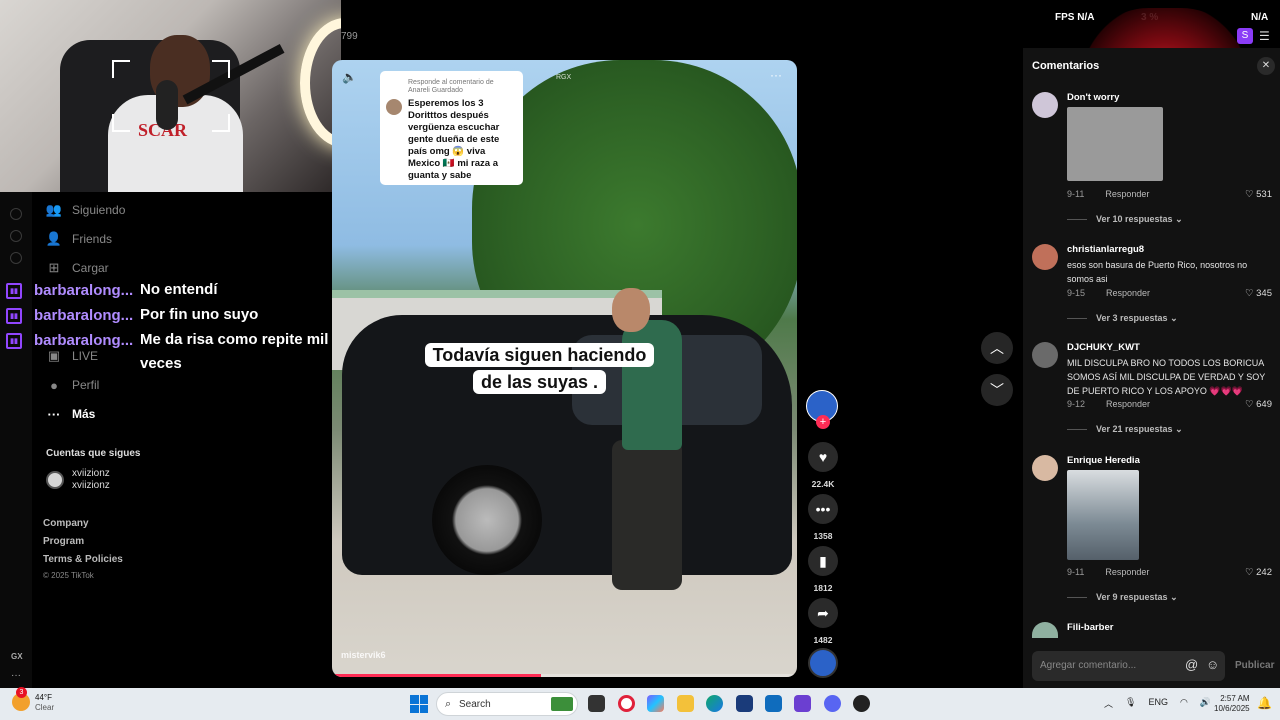  I want to click on like-action: ♥ 22.4K, so click(823, 465).